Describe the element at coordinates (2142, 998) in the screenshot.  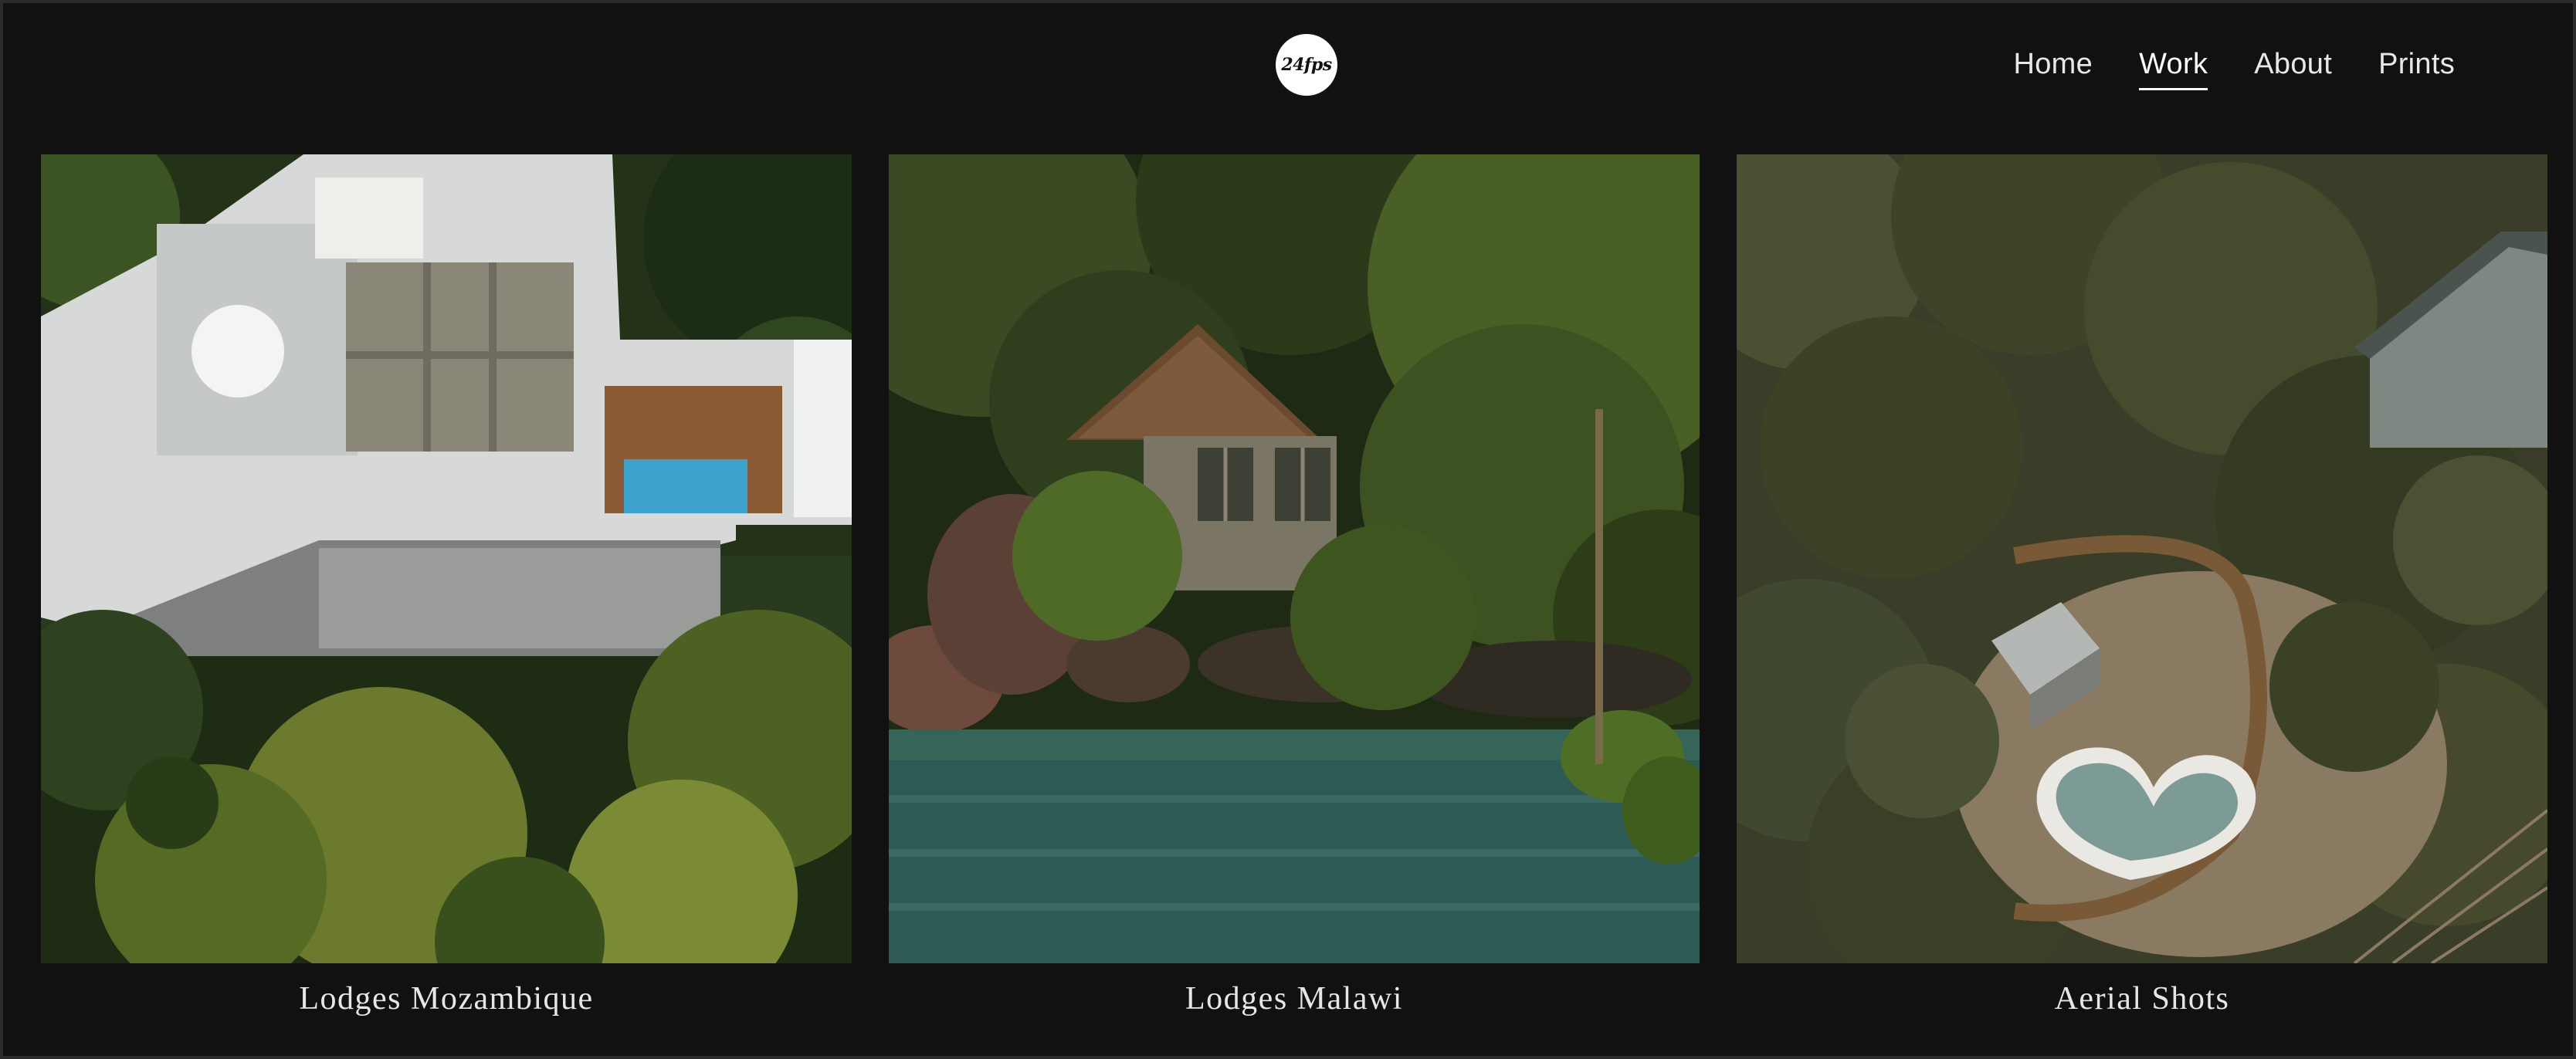
I see `caption-aerial-shots: Aerial Shots` at that location.